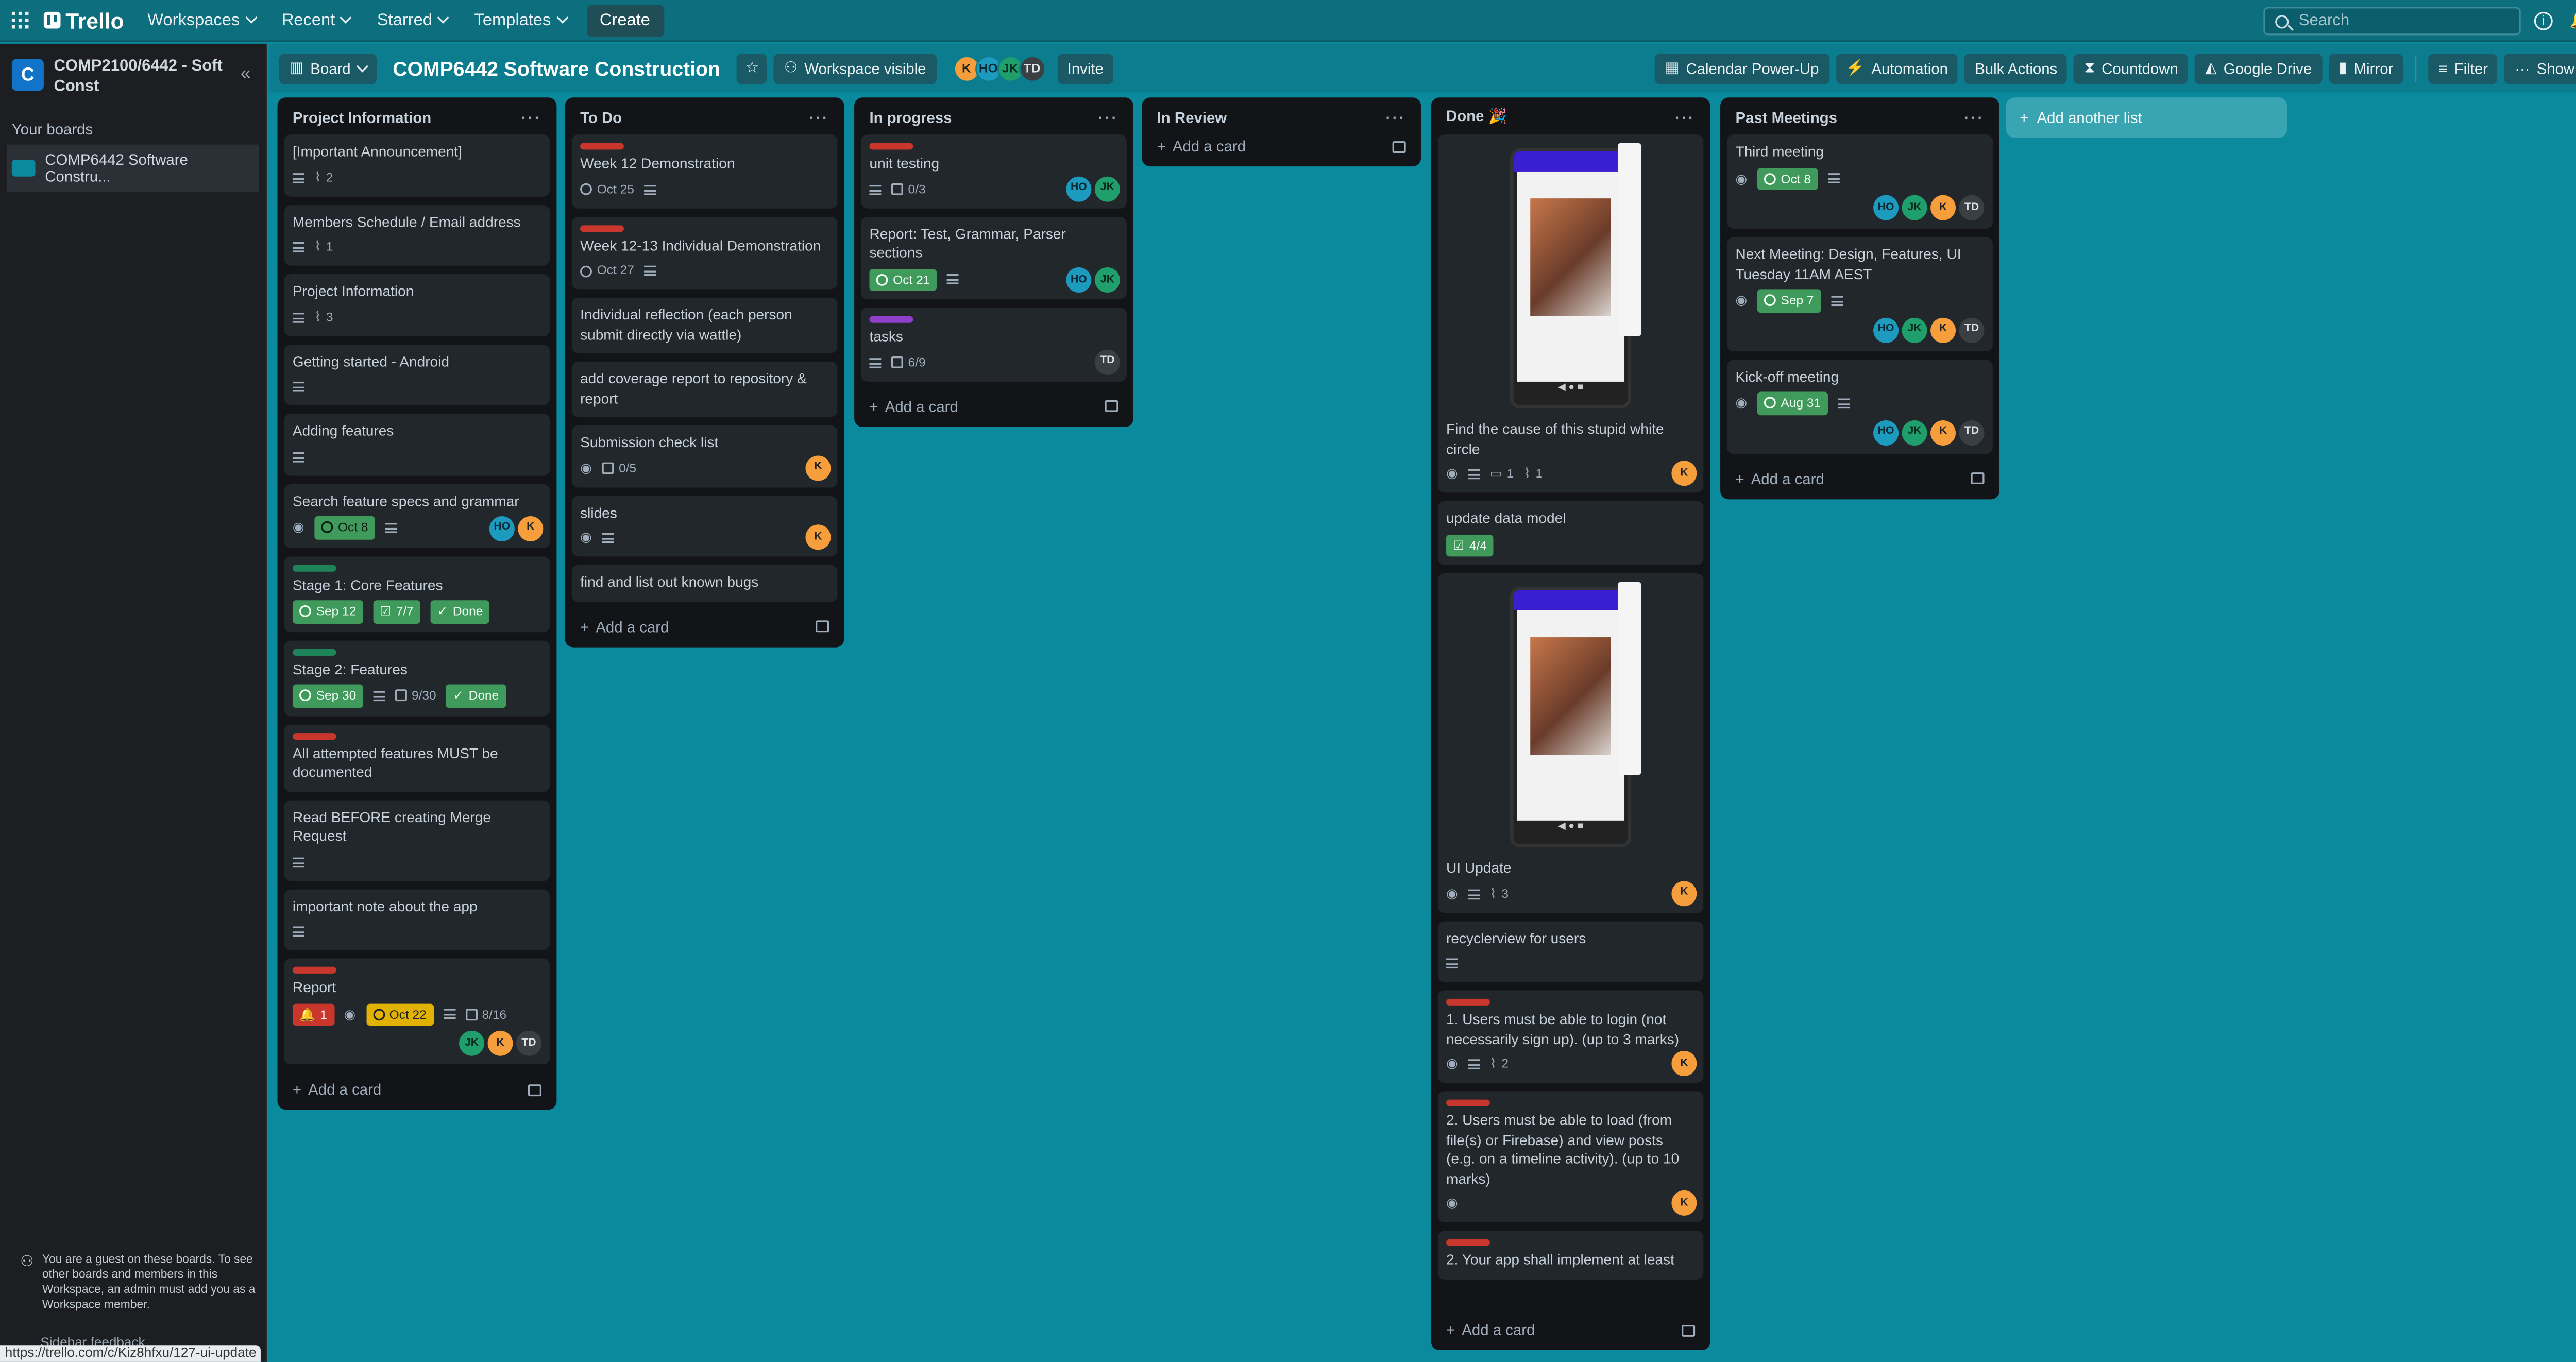  I want to click on card: Project Information ⌇ 3, so click(417, 305).